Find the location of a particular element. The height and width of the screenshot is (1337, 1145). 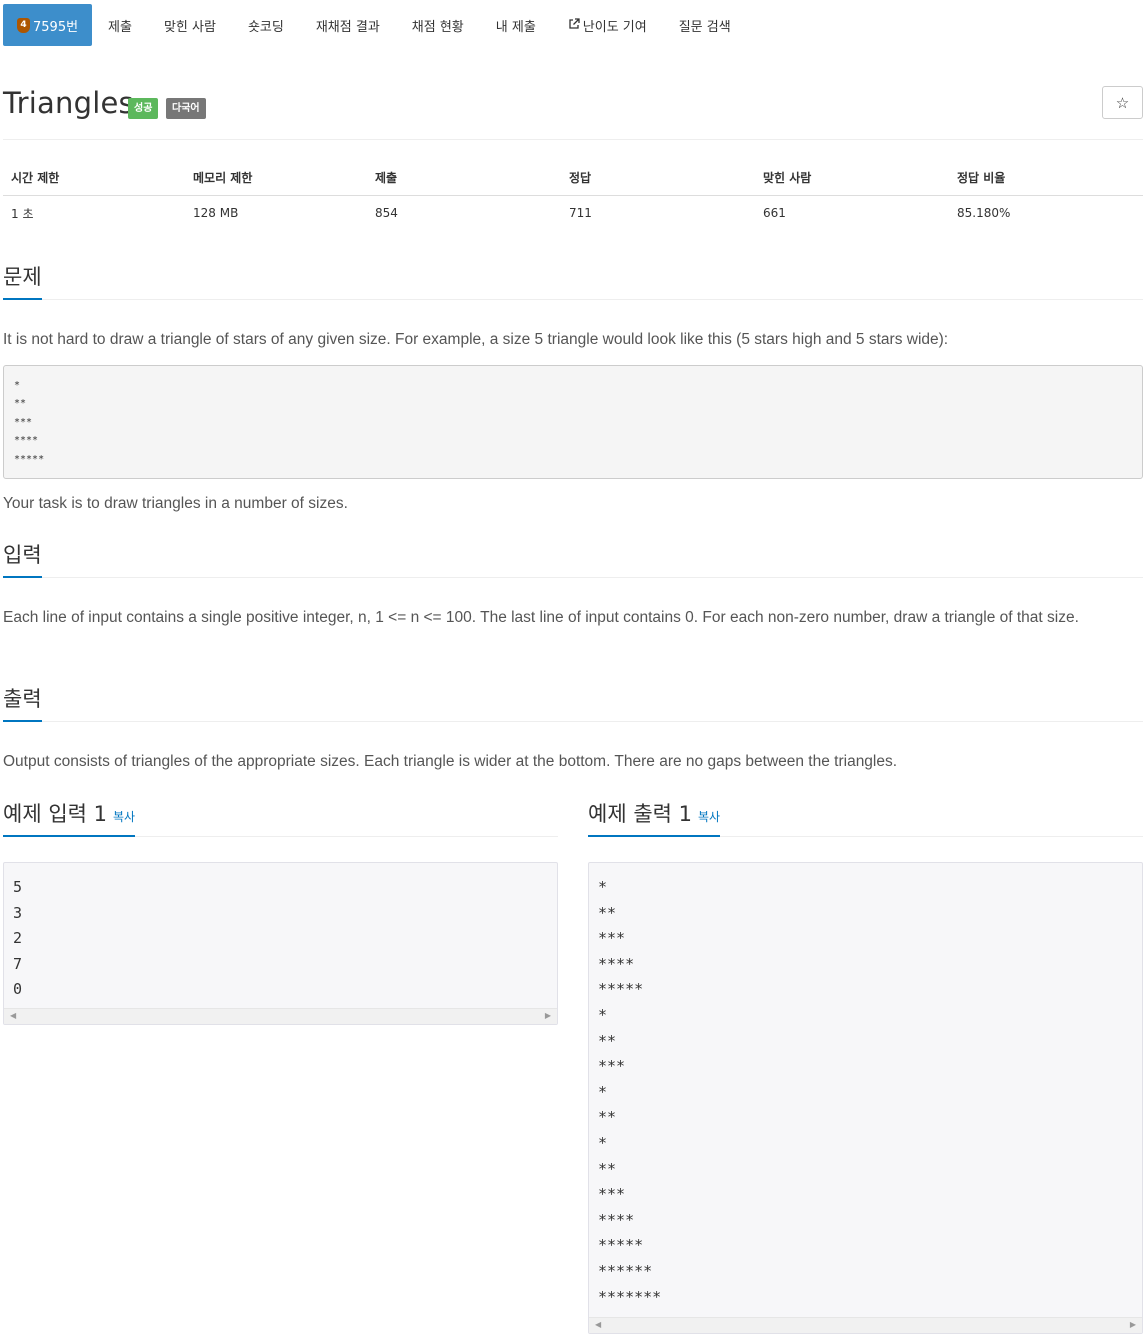

input-section-title: 입력 is located at coordinates (22, 560).